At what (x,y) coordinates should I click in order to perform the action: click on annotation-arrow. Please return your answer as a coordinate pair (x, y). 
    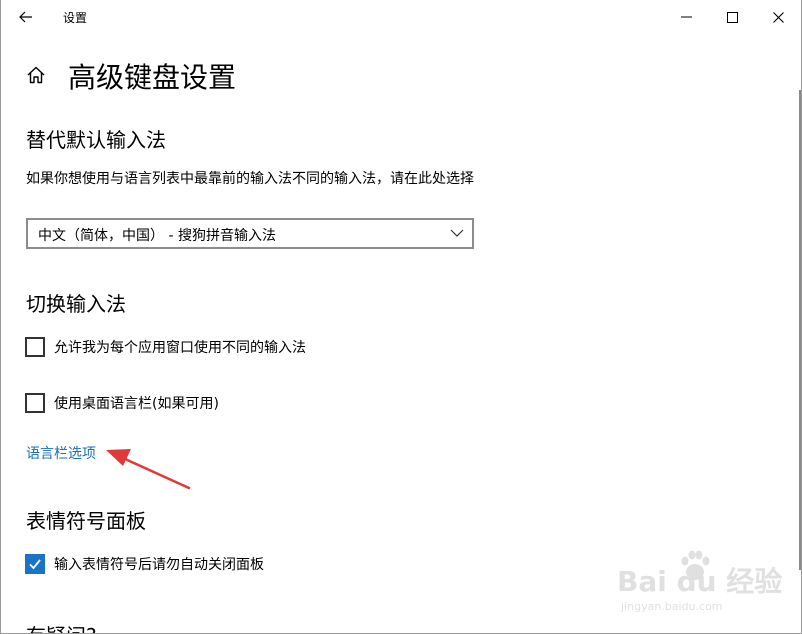
    Looking at the image, I should click on (148, 469).